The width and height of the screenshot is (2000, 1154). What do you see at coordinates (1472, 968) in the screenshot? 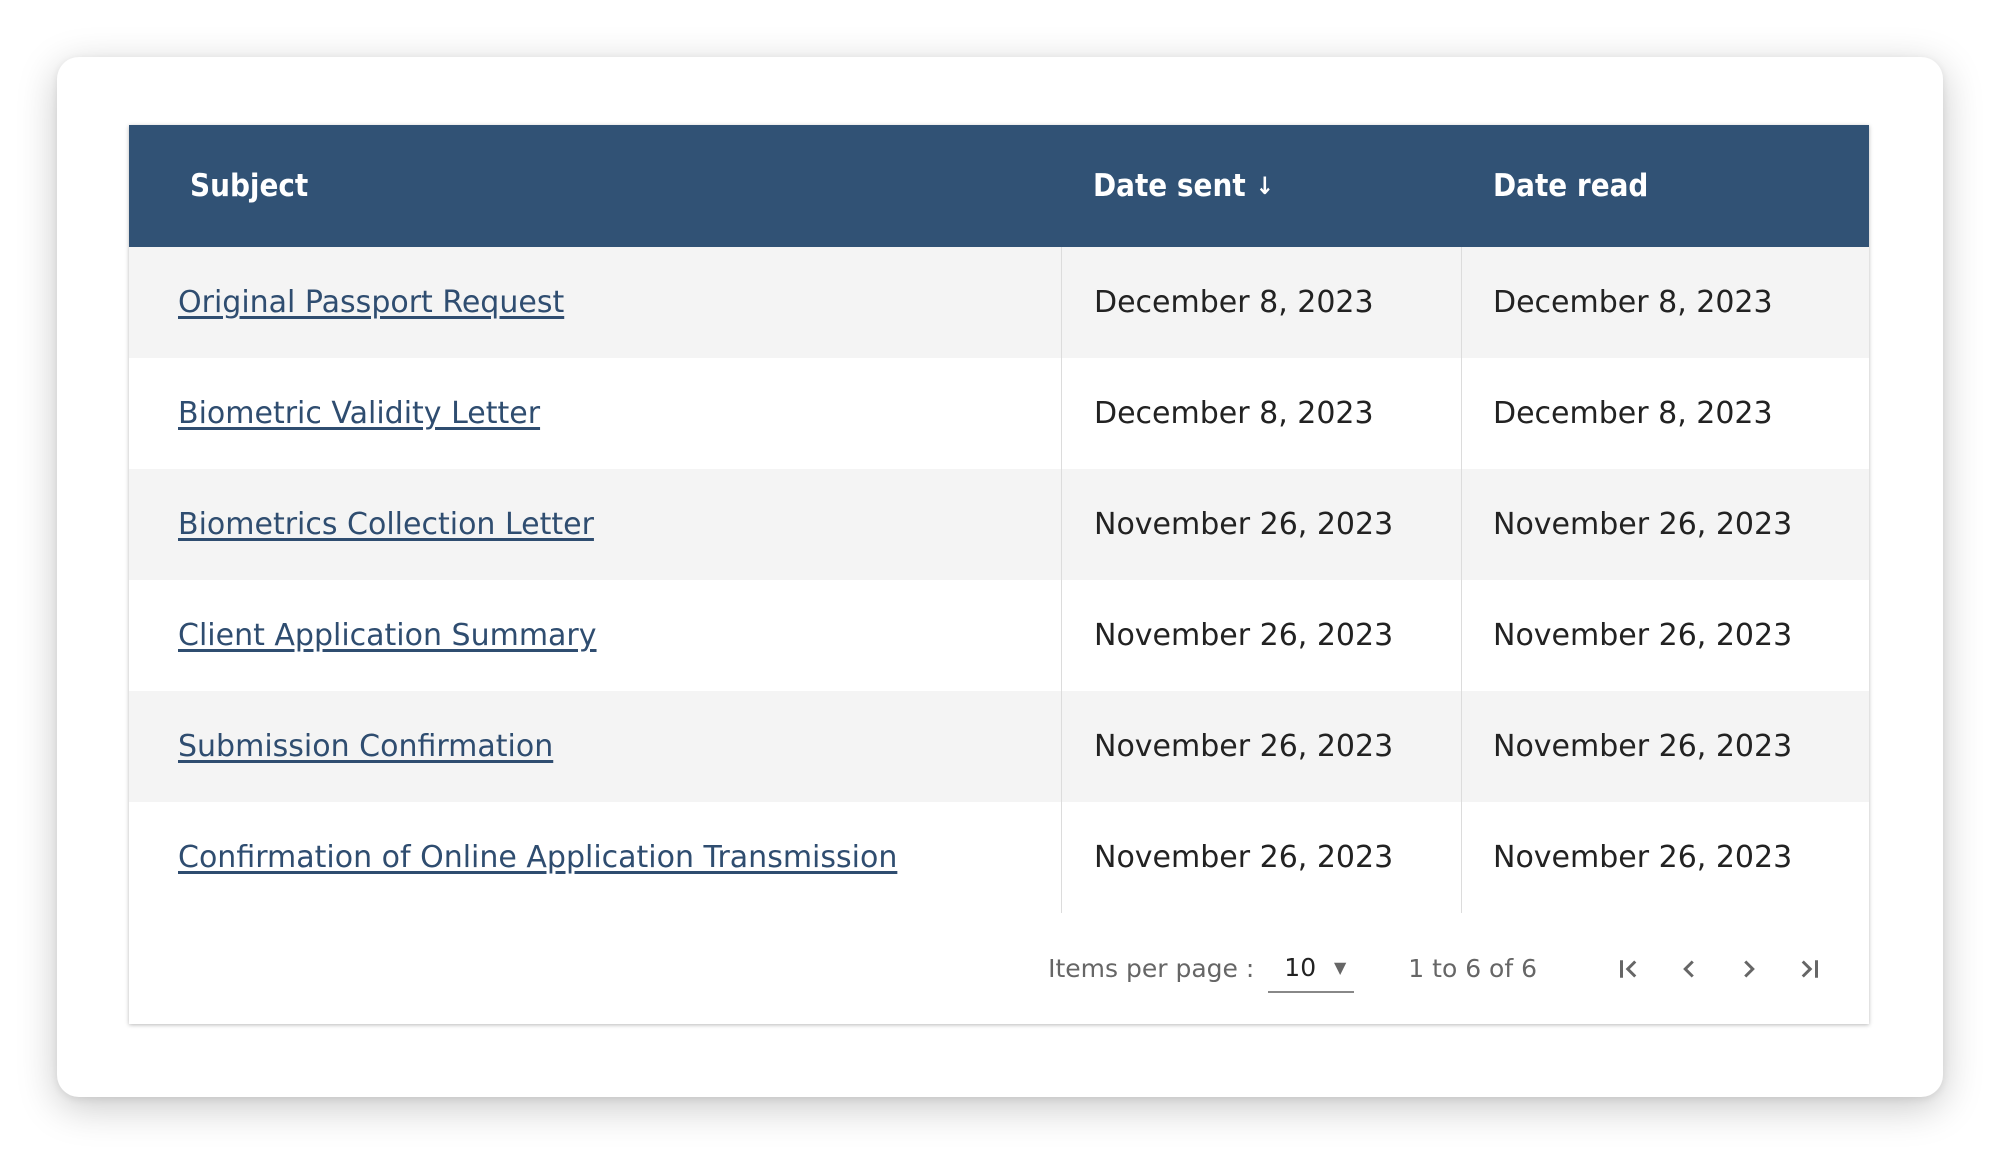
I see `page-range-label: 1 to 6 of 6` at bounding box center [1472, 968].